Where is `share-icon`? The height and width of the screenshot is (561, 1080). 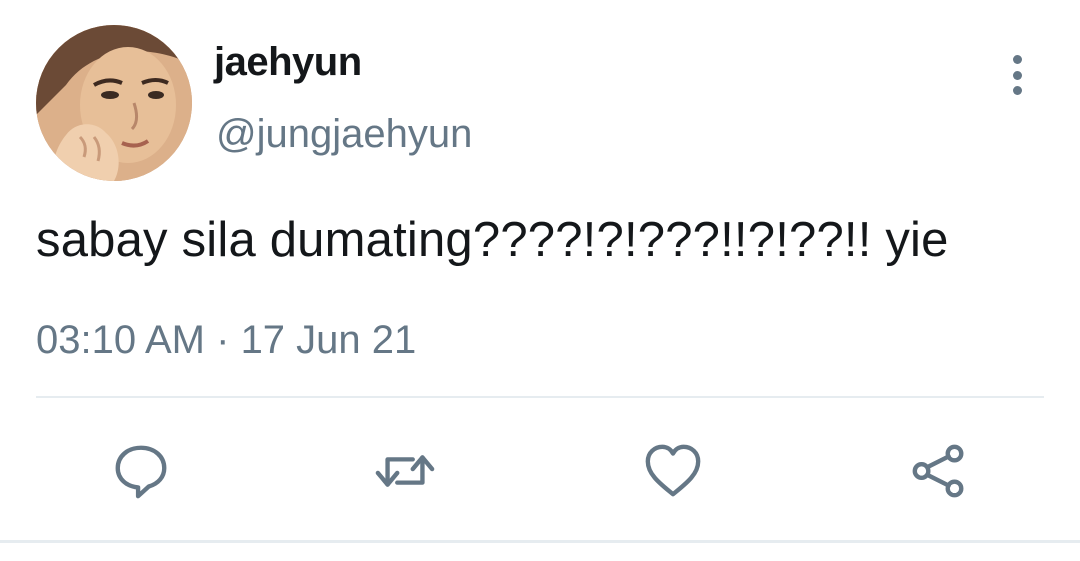
share-icon is located at coordinates (938, 471).